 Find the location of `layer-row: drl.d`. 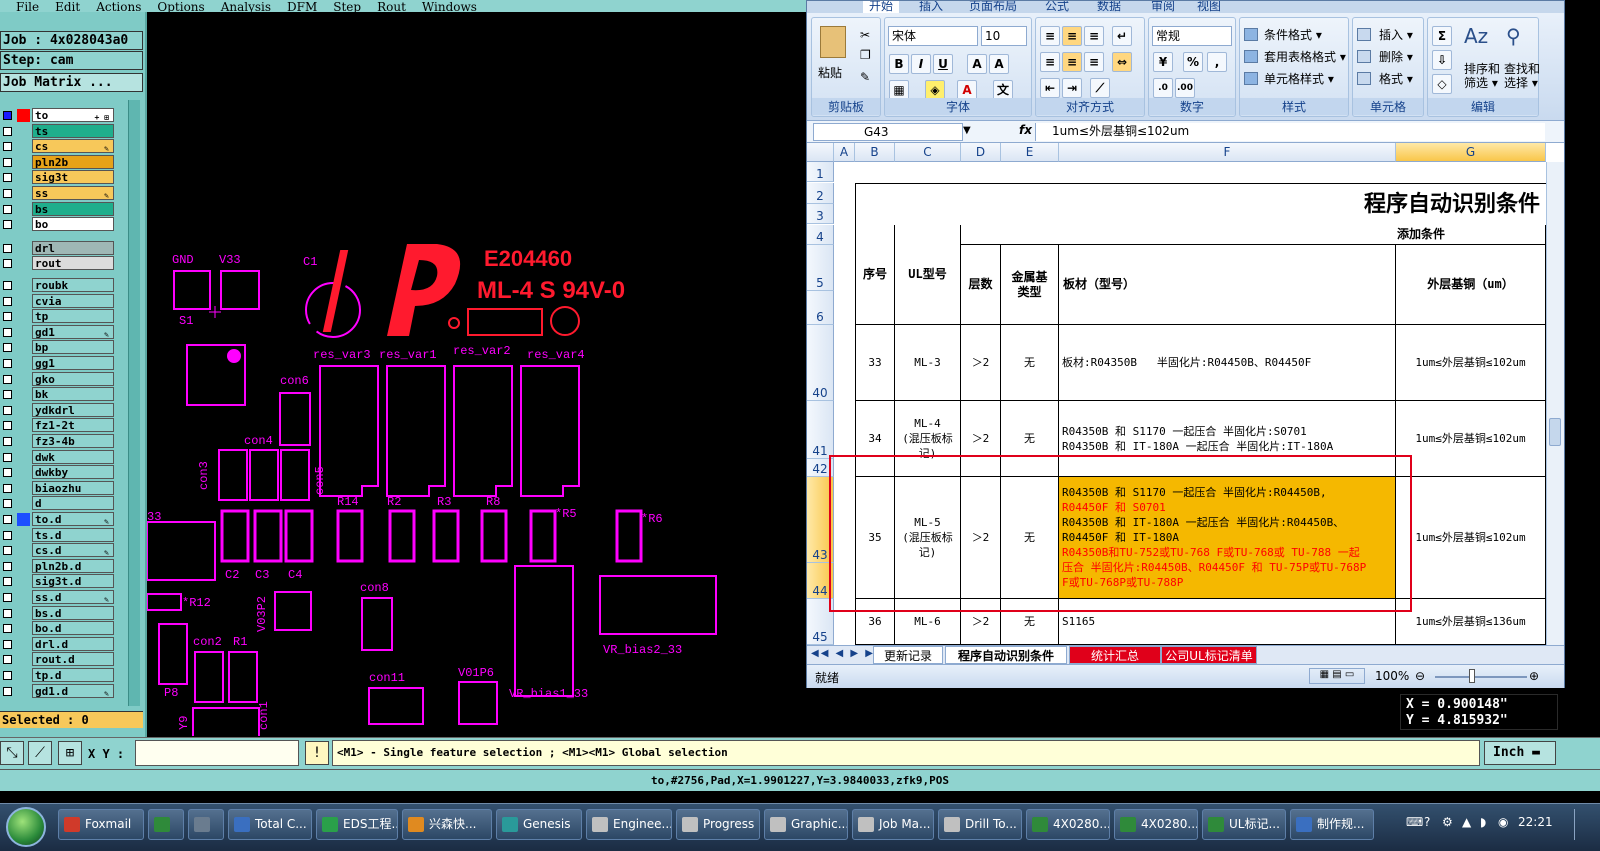

layer-row: drl.d is located at coordinates (59, 644).